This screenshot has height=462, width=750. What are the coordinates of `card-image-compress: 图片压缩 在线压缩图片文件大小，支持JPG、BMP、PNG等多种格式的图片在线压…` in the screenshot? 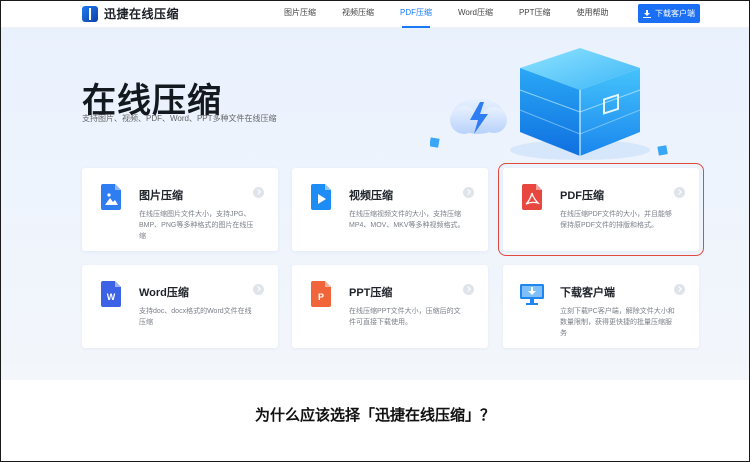 It's located at (180, 209).